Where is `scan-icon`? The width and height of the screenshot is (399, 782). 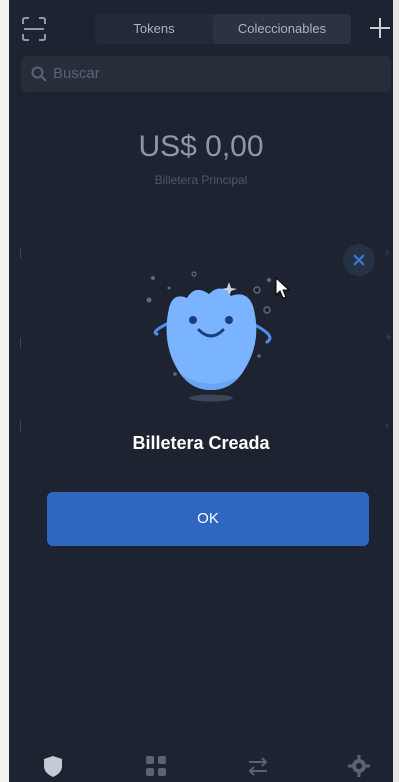
scan-icon is located at coordinates (34, 29).